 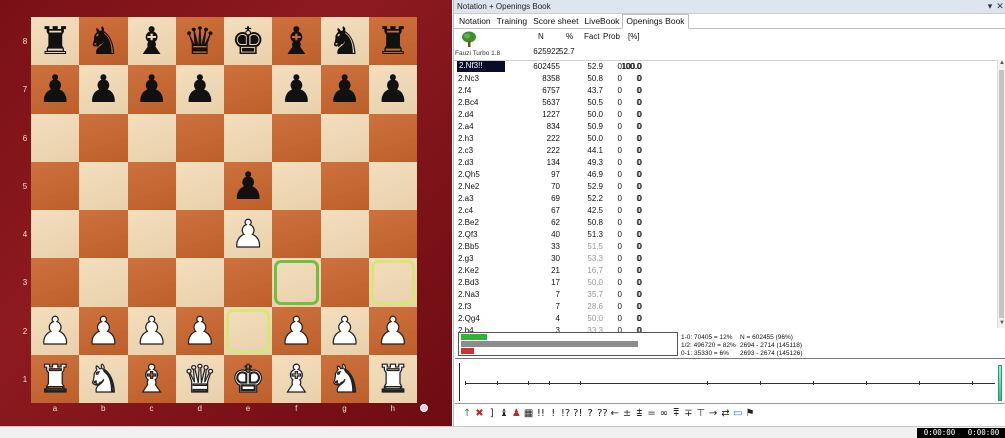 What do you see at coordinates (602, 413) in the screenshot?
I see `annotation-blunder-button: ??` at bounding box center [602, 413].